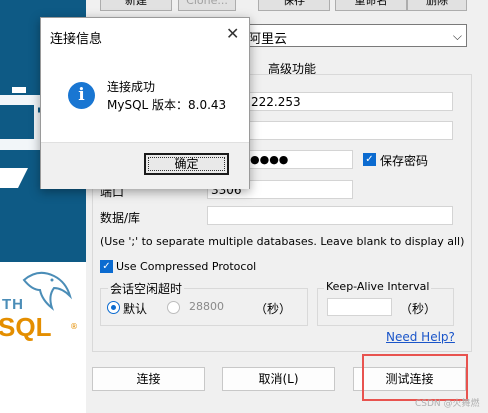  Describe the element at coordinates (294, 5) in the screenshot. I see `save-button: 保存` at that location.